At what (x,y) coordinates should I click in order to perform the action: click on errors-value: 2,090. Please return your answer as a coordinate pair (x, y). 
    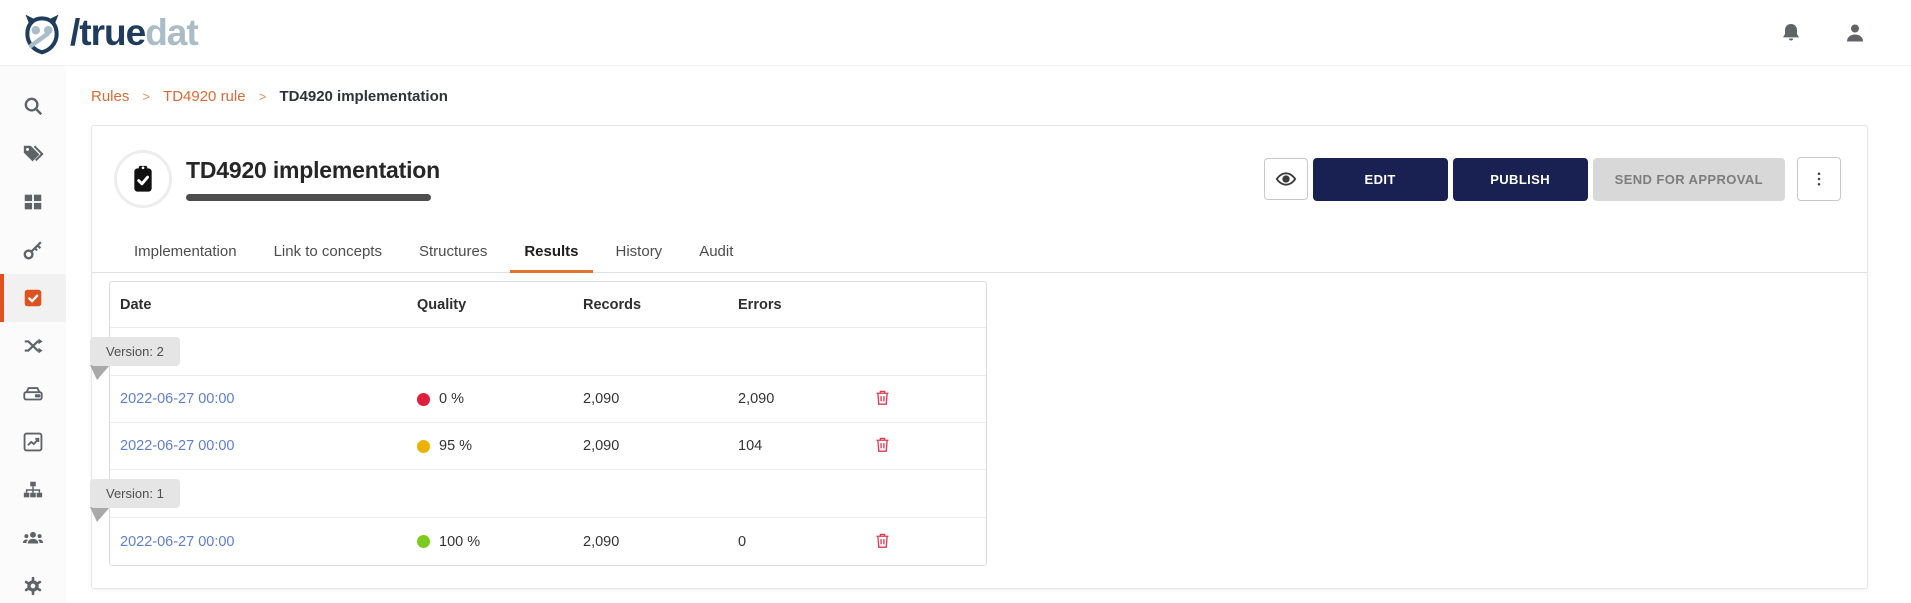
    Looking at the image, I should click on (756, 399).